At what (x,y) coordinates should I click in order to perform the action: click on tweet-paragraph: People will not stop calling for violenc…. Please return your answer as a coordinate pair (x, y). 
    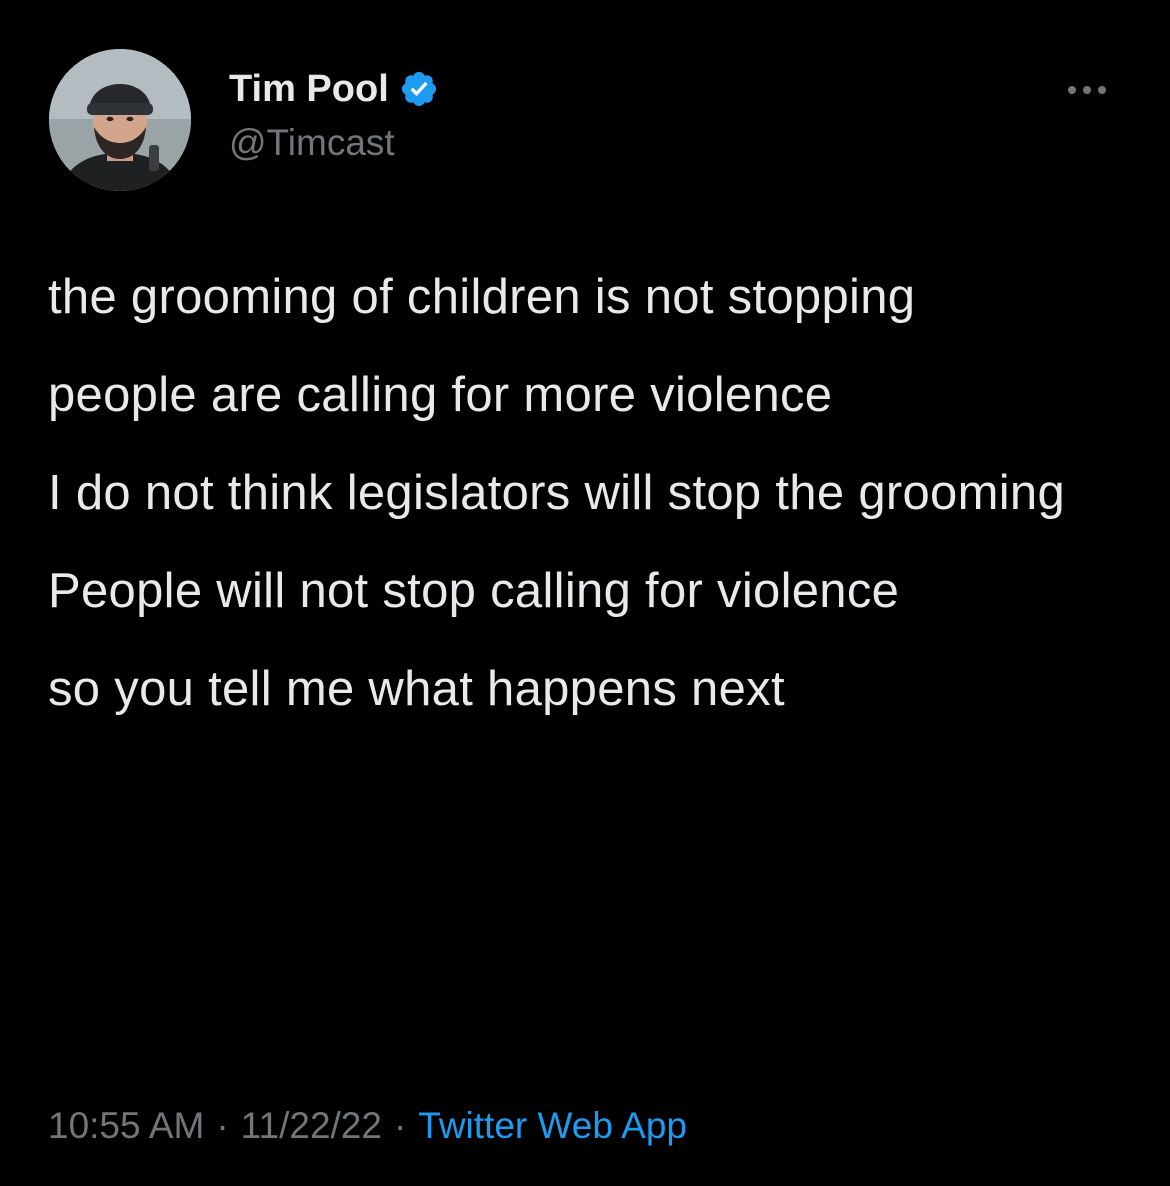
    Looking at the image, I should click on (474, 591).